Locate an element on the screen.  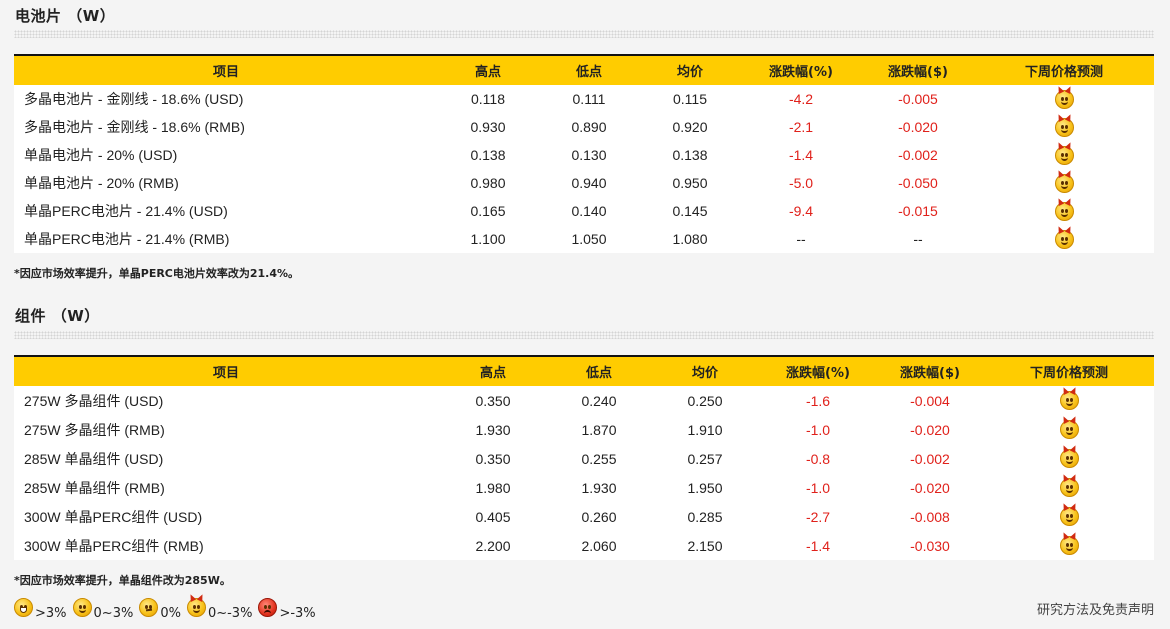
cell-high: 0.980 is located at coordinates (488, 183).